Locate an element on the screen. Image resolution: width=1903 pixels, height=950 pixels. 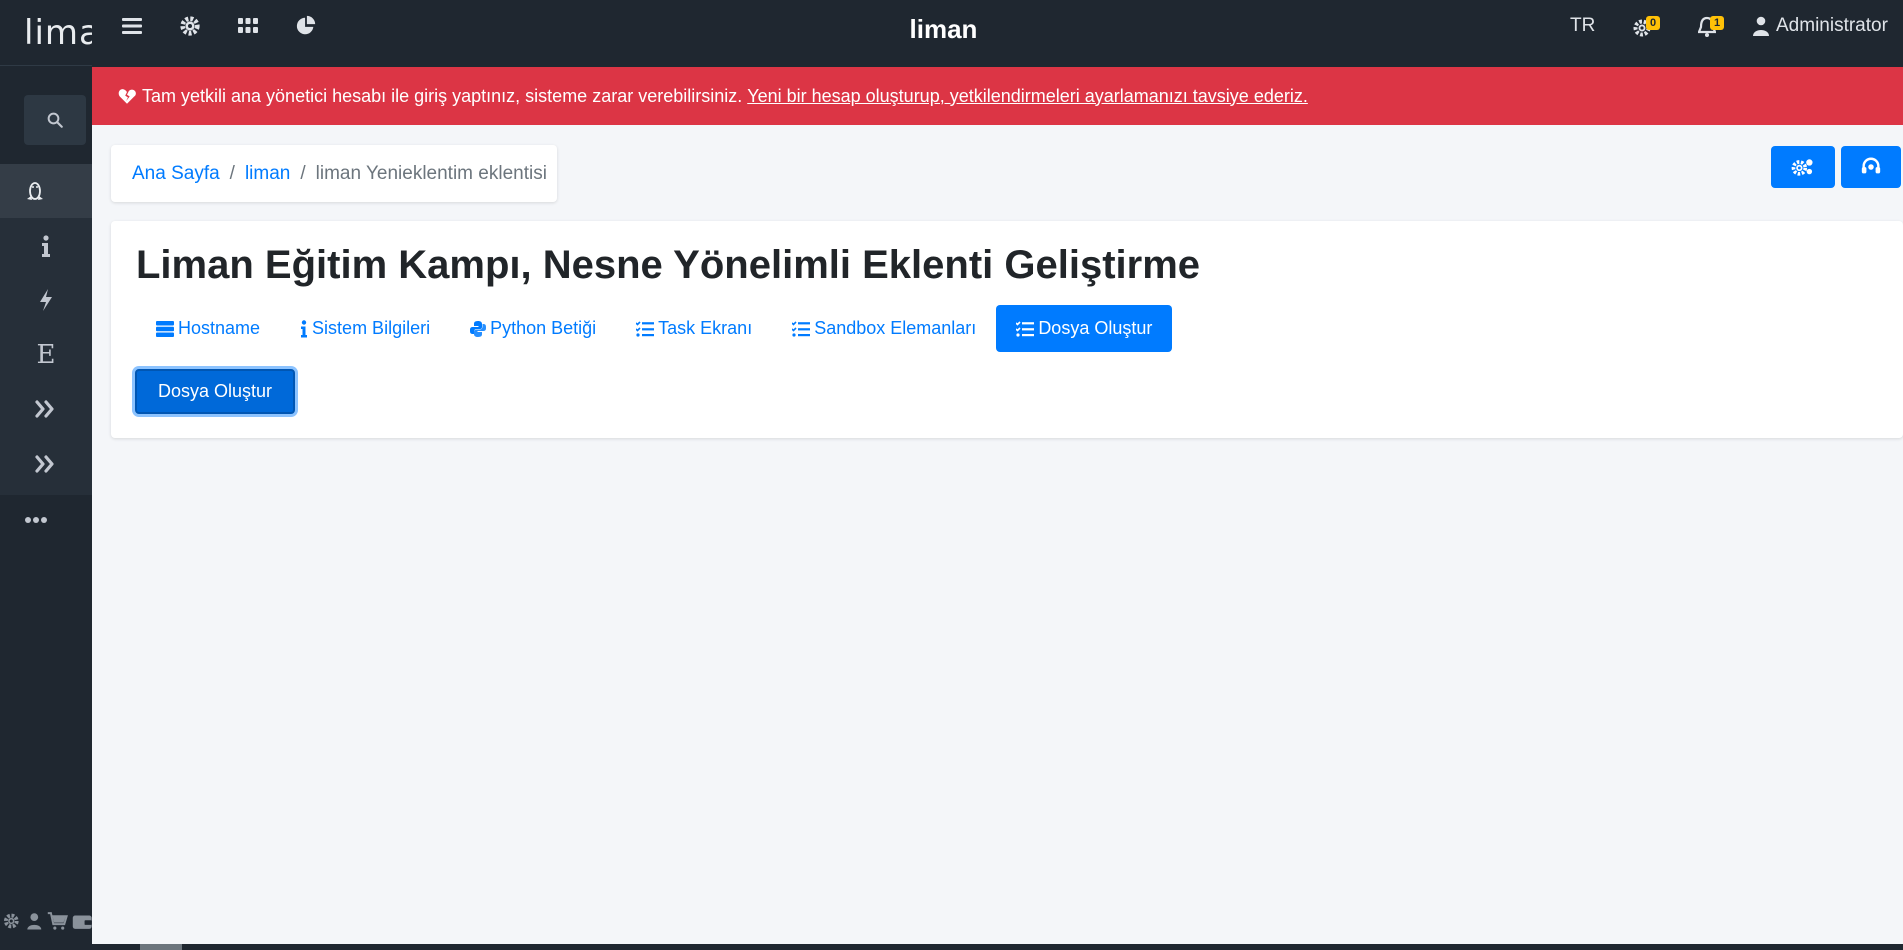
tab-sandbox-elemanlari: Sandbox Elemanları is located at coordinates (884, 328).